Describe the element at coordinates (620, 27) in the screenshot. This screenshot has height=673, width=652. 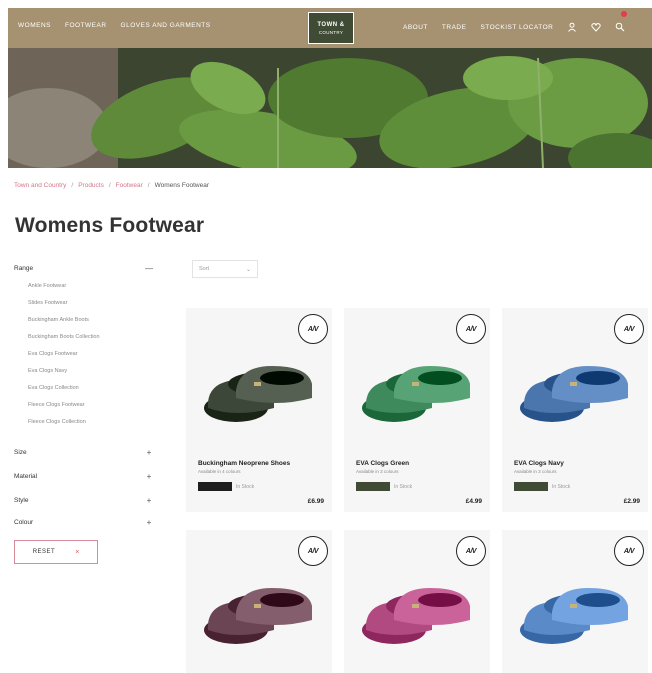
I see `search-icon` at that location.